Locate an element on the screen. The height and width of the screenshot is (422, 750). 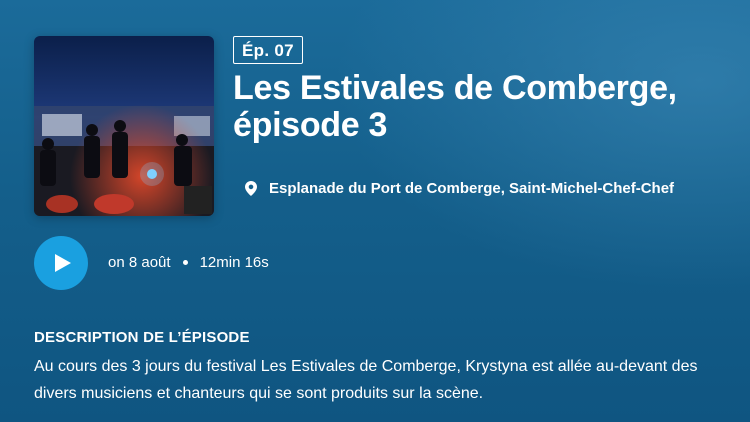
separator-dot is located at coordinates (185, 262).